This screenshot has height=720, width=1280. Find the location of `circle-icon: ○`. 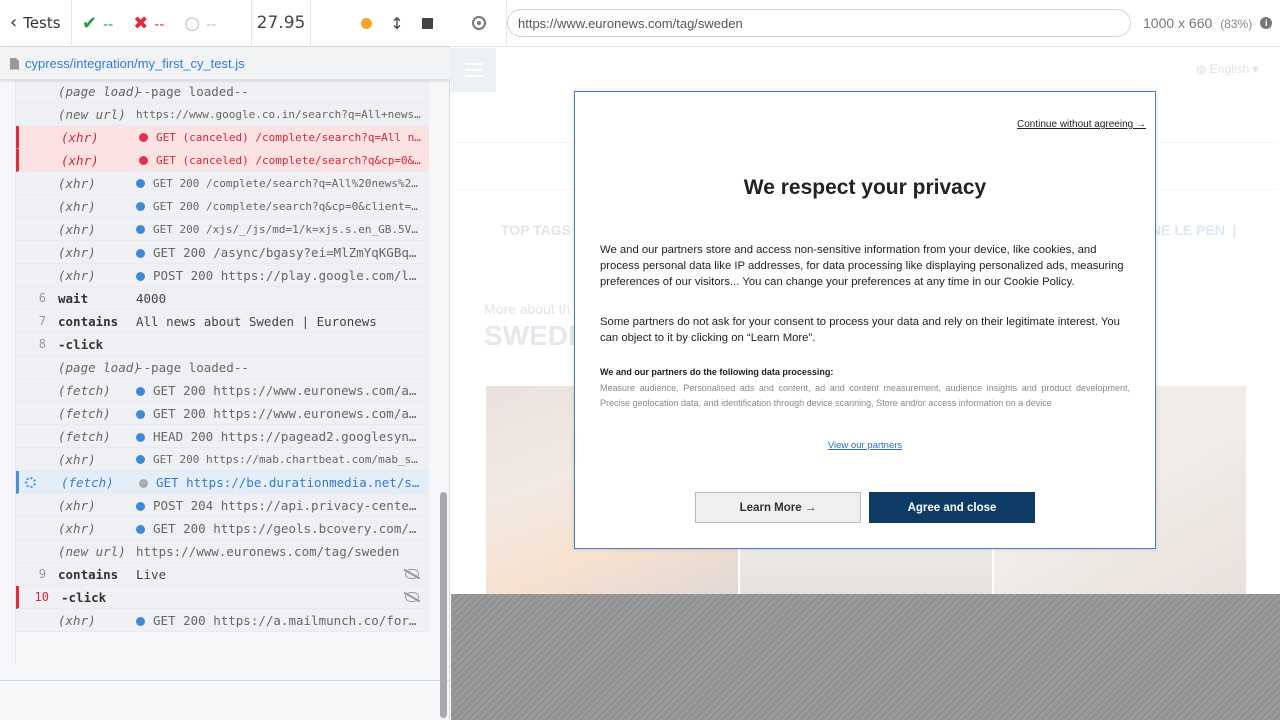

circle-icon: ○ is located at coordinates (192, 23).